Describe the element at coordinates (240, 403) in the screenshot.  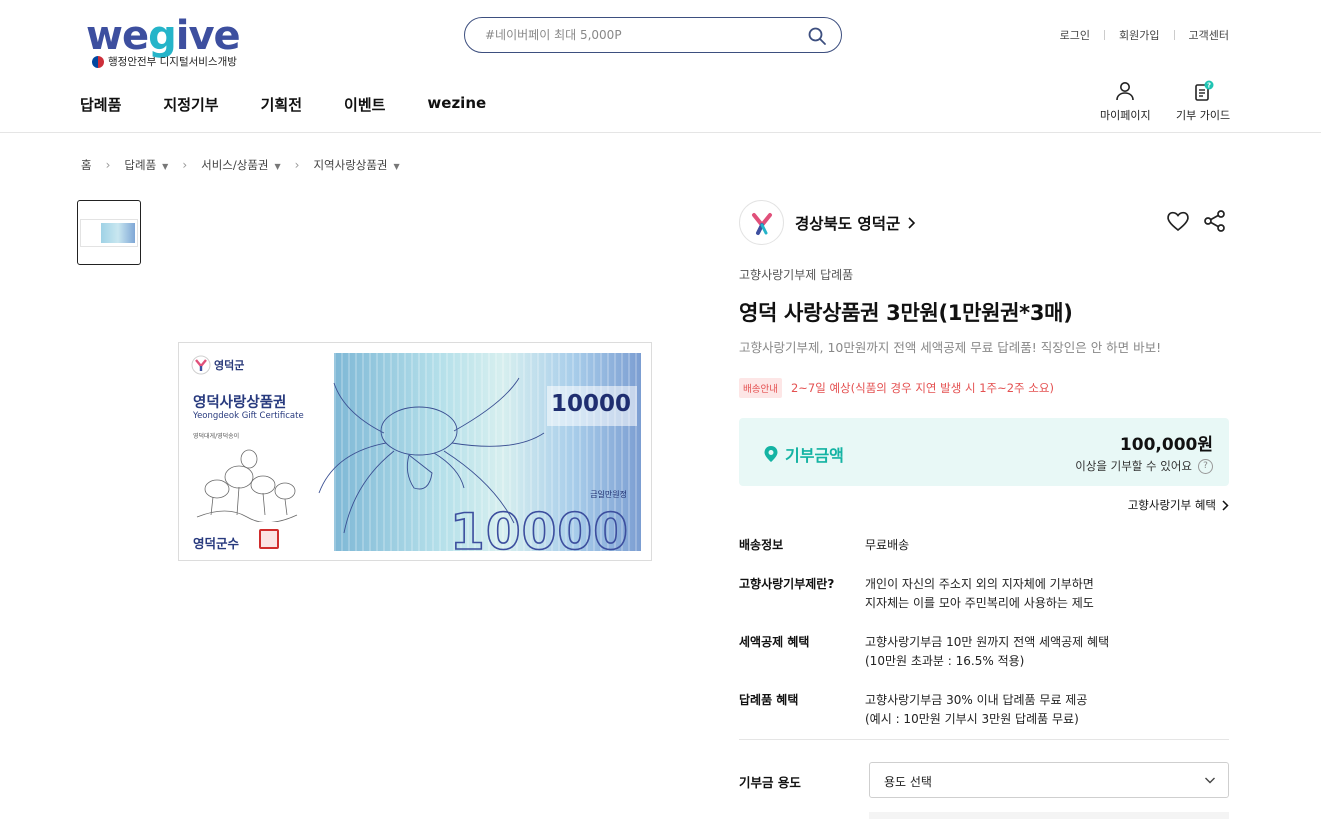
I see `voucher-title: 영덕사랑상품권` at that location.